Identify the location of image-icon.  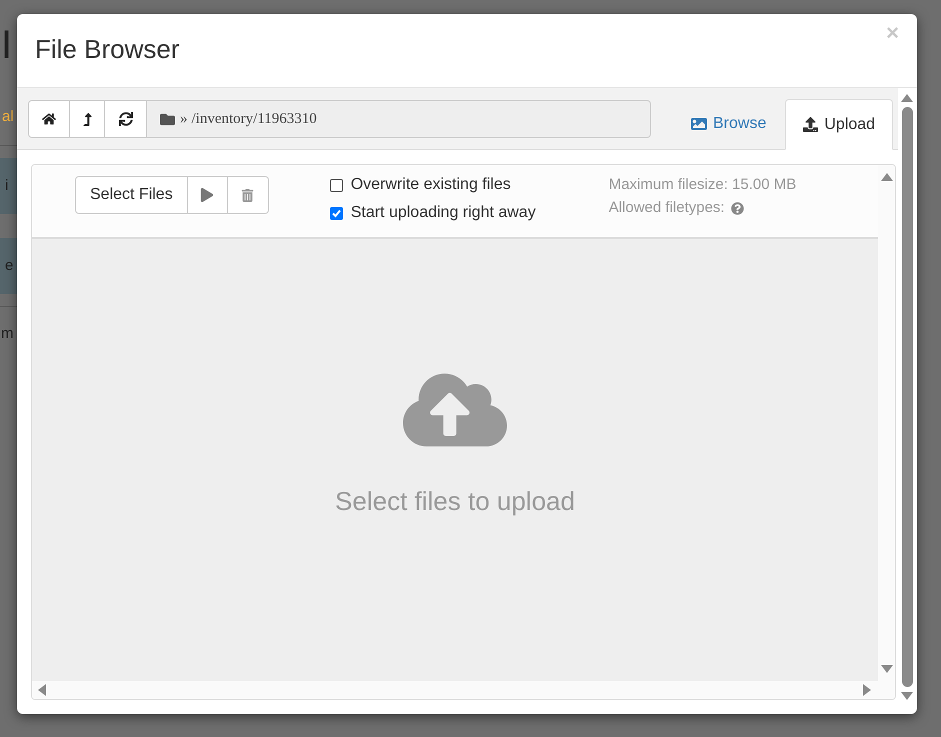
(699, 124).